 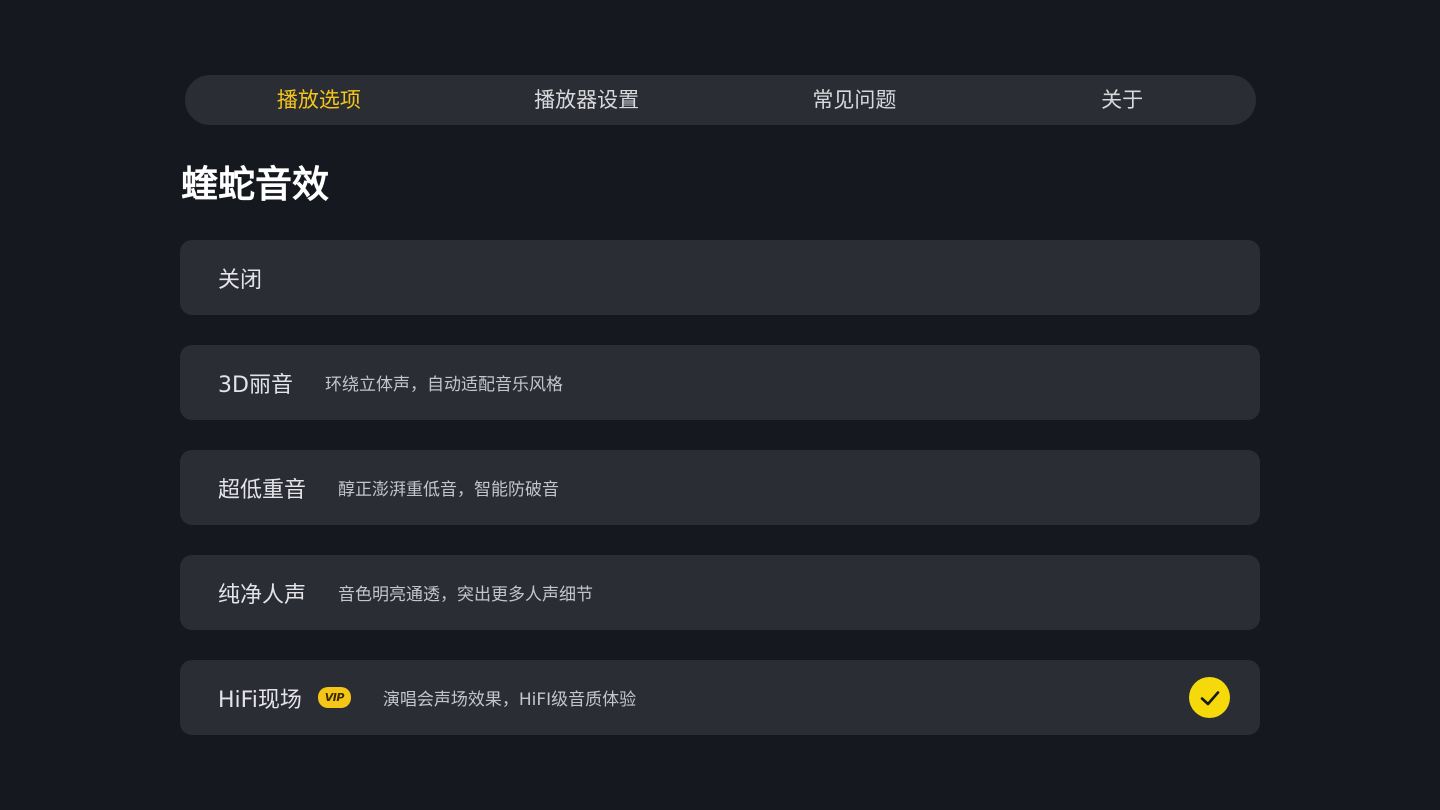 What do you see at coordinates (720, 382) in the screenshot?
I see `option-3d-sound: 3D丽音 环绕立体声，自动适配音乐风格` at bounding box center [720, 382].